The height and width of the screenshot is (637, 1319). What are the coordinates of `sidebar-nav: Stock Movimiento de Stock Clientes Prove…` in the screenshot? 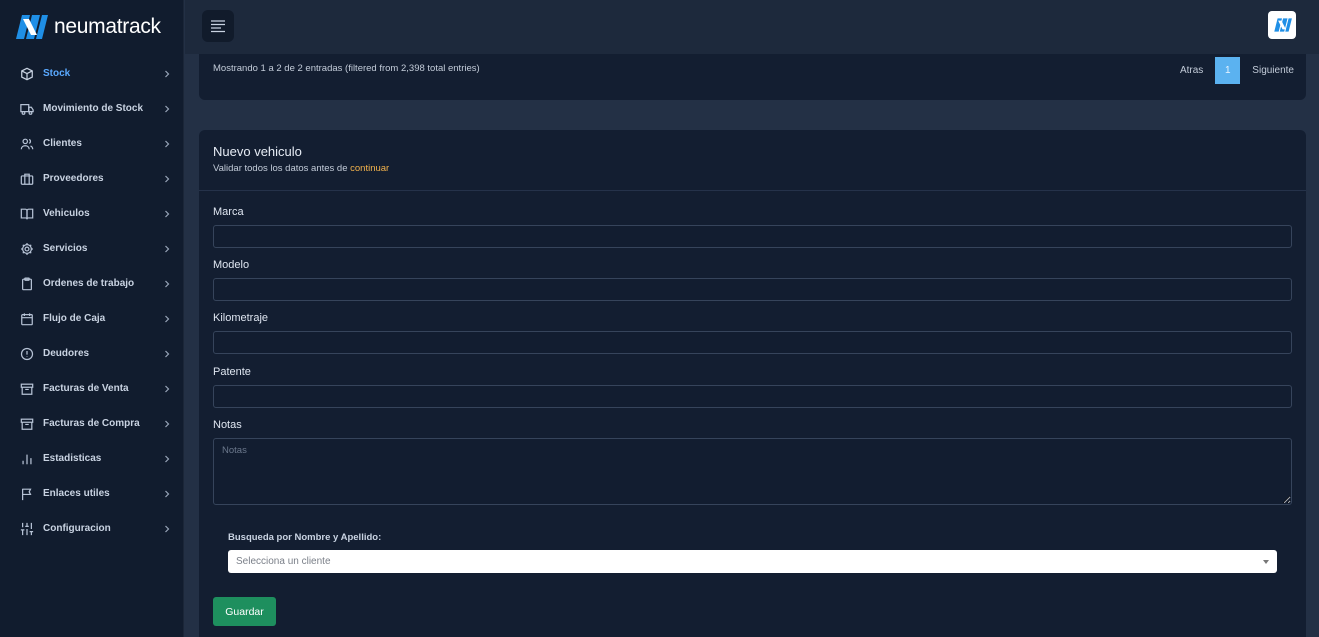 It's located at (92, 301).